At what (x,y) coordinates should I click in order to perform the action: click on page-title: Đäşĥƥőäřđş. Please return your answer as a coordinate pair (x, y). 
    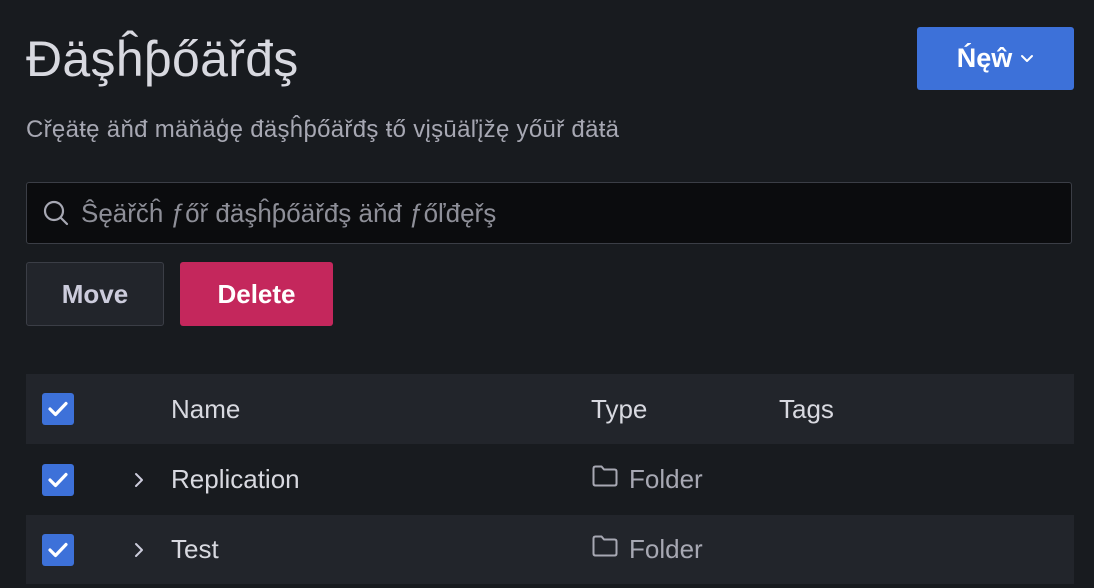
    Looking at the image, I should click on (162, 59).